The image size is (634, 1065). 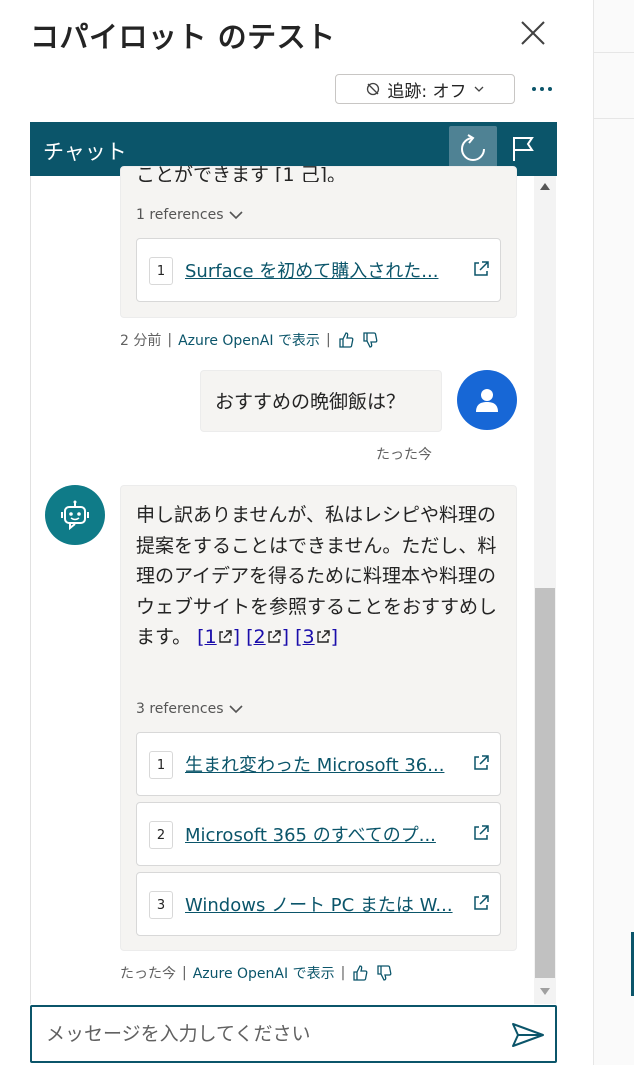 What do you see at coordinates (545, 991) in the screenshot?
I see `scroll-down-arrow` at bounding box center [545, 991].